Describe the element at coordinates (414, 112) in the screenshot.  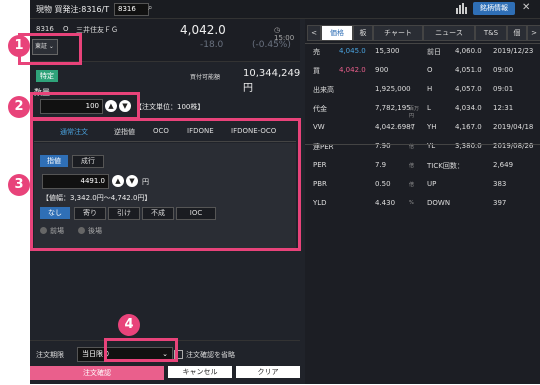
I see `board-unit: 百万円` at that location.